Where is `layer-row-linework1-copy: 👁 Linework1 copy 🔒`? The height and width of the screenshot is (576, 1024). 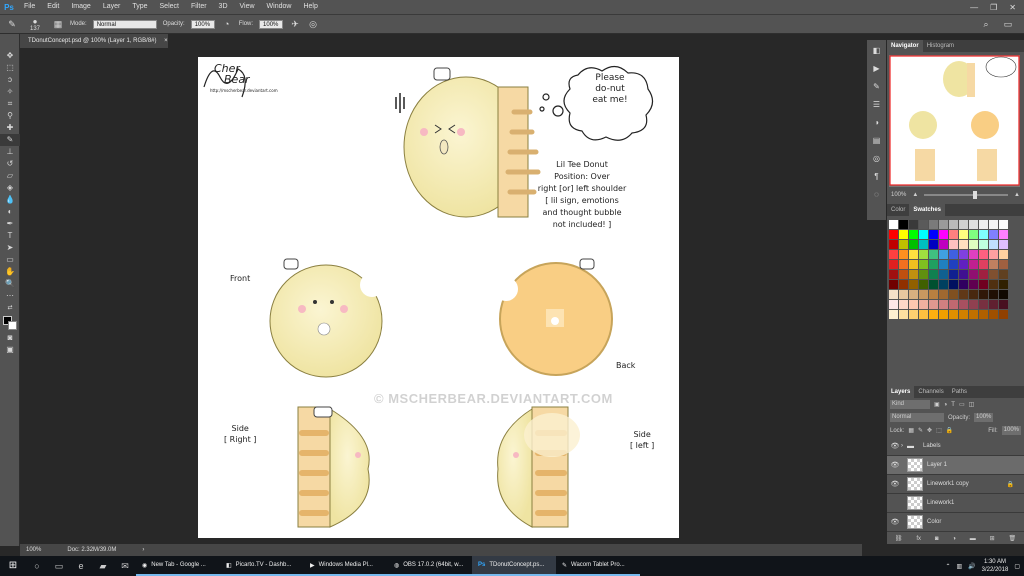
layer-row-linework1-copy: 👁 Linework1 copy 🔒 is located at coordinates (955, 484).